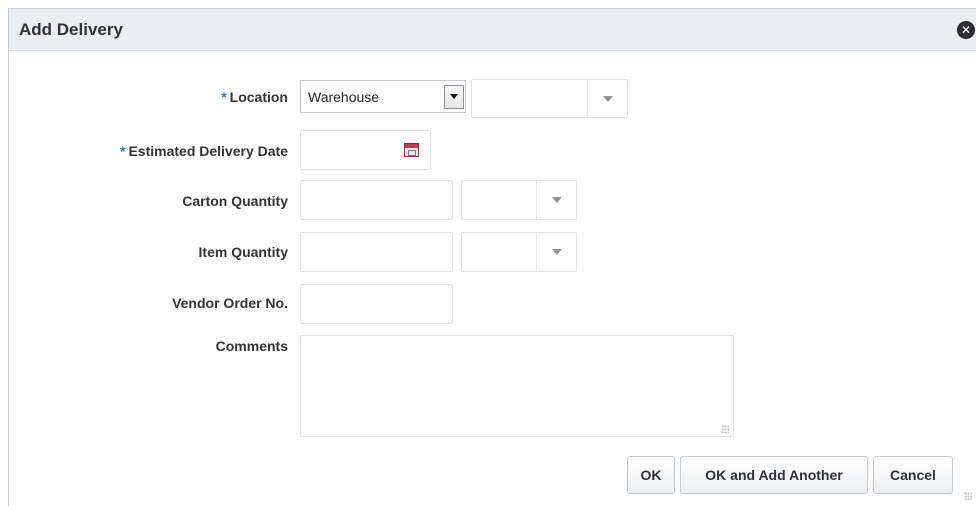 The width and height of the screenshot is (976, 506). What do you see at coordinates (517, 386) in the screenshot?
I see `comments-textarea` at bounding box center [517, 386].